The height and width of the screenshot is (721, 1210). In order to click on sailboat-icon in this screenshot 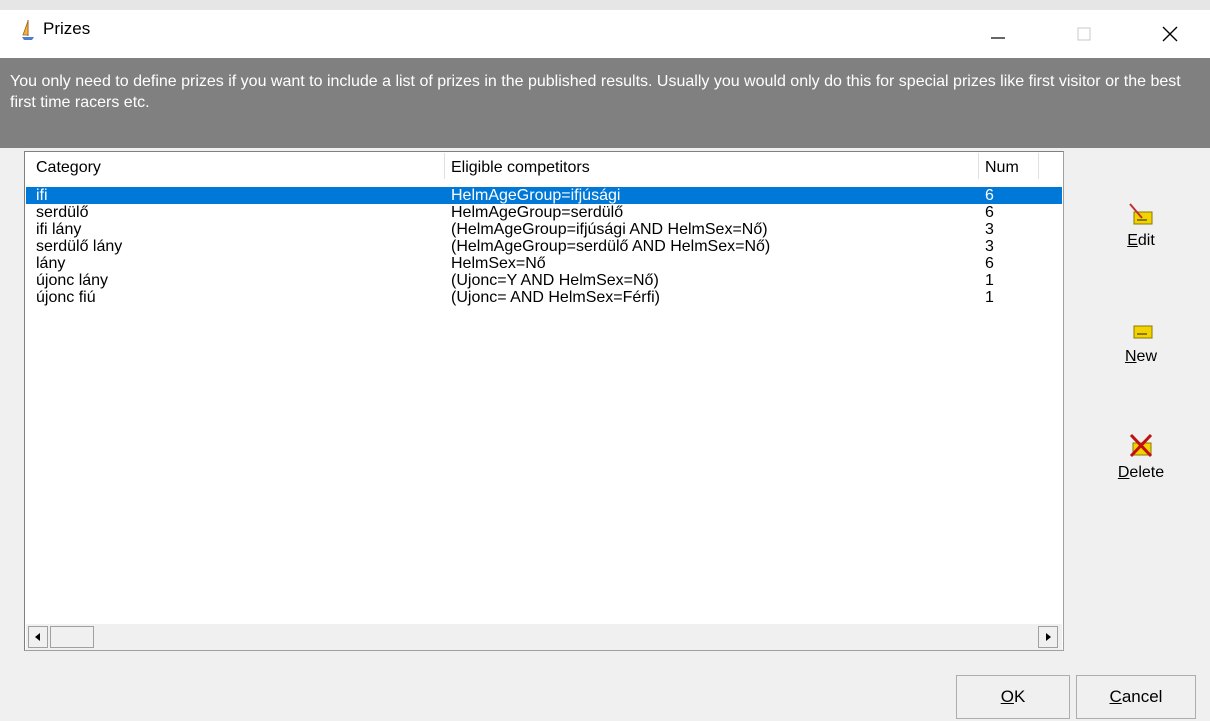, I will do `click(28, 30)`.